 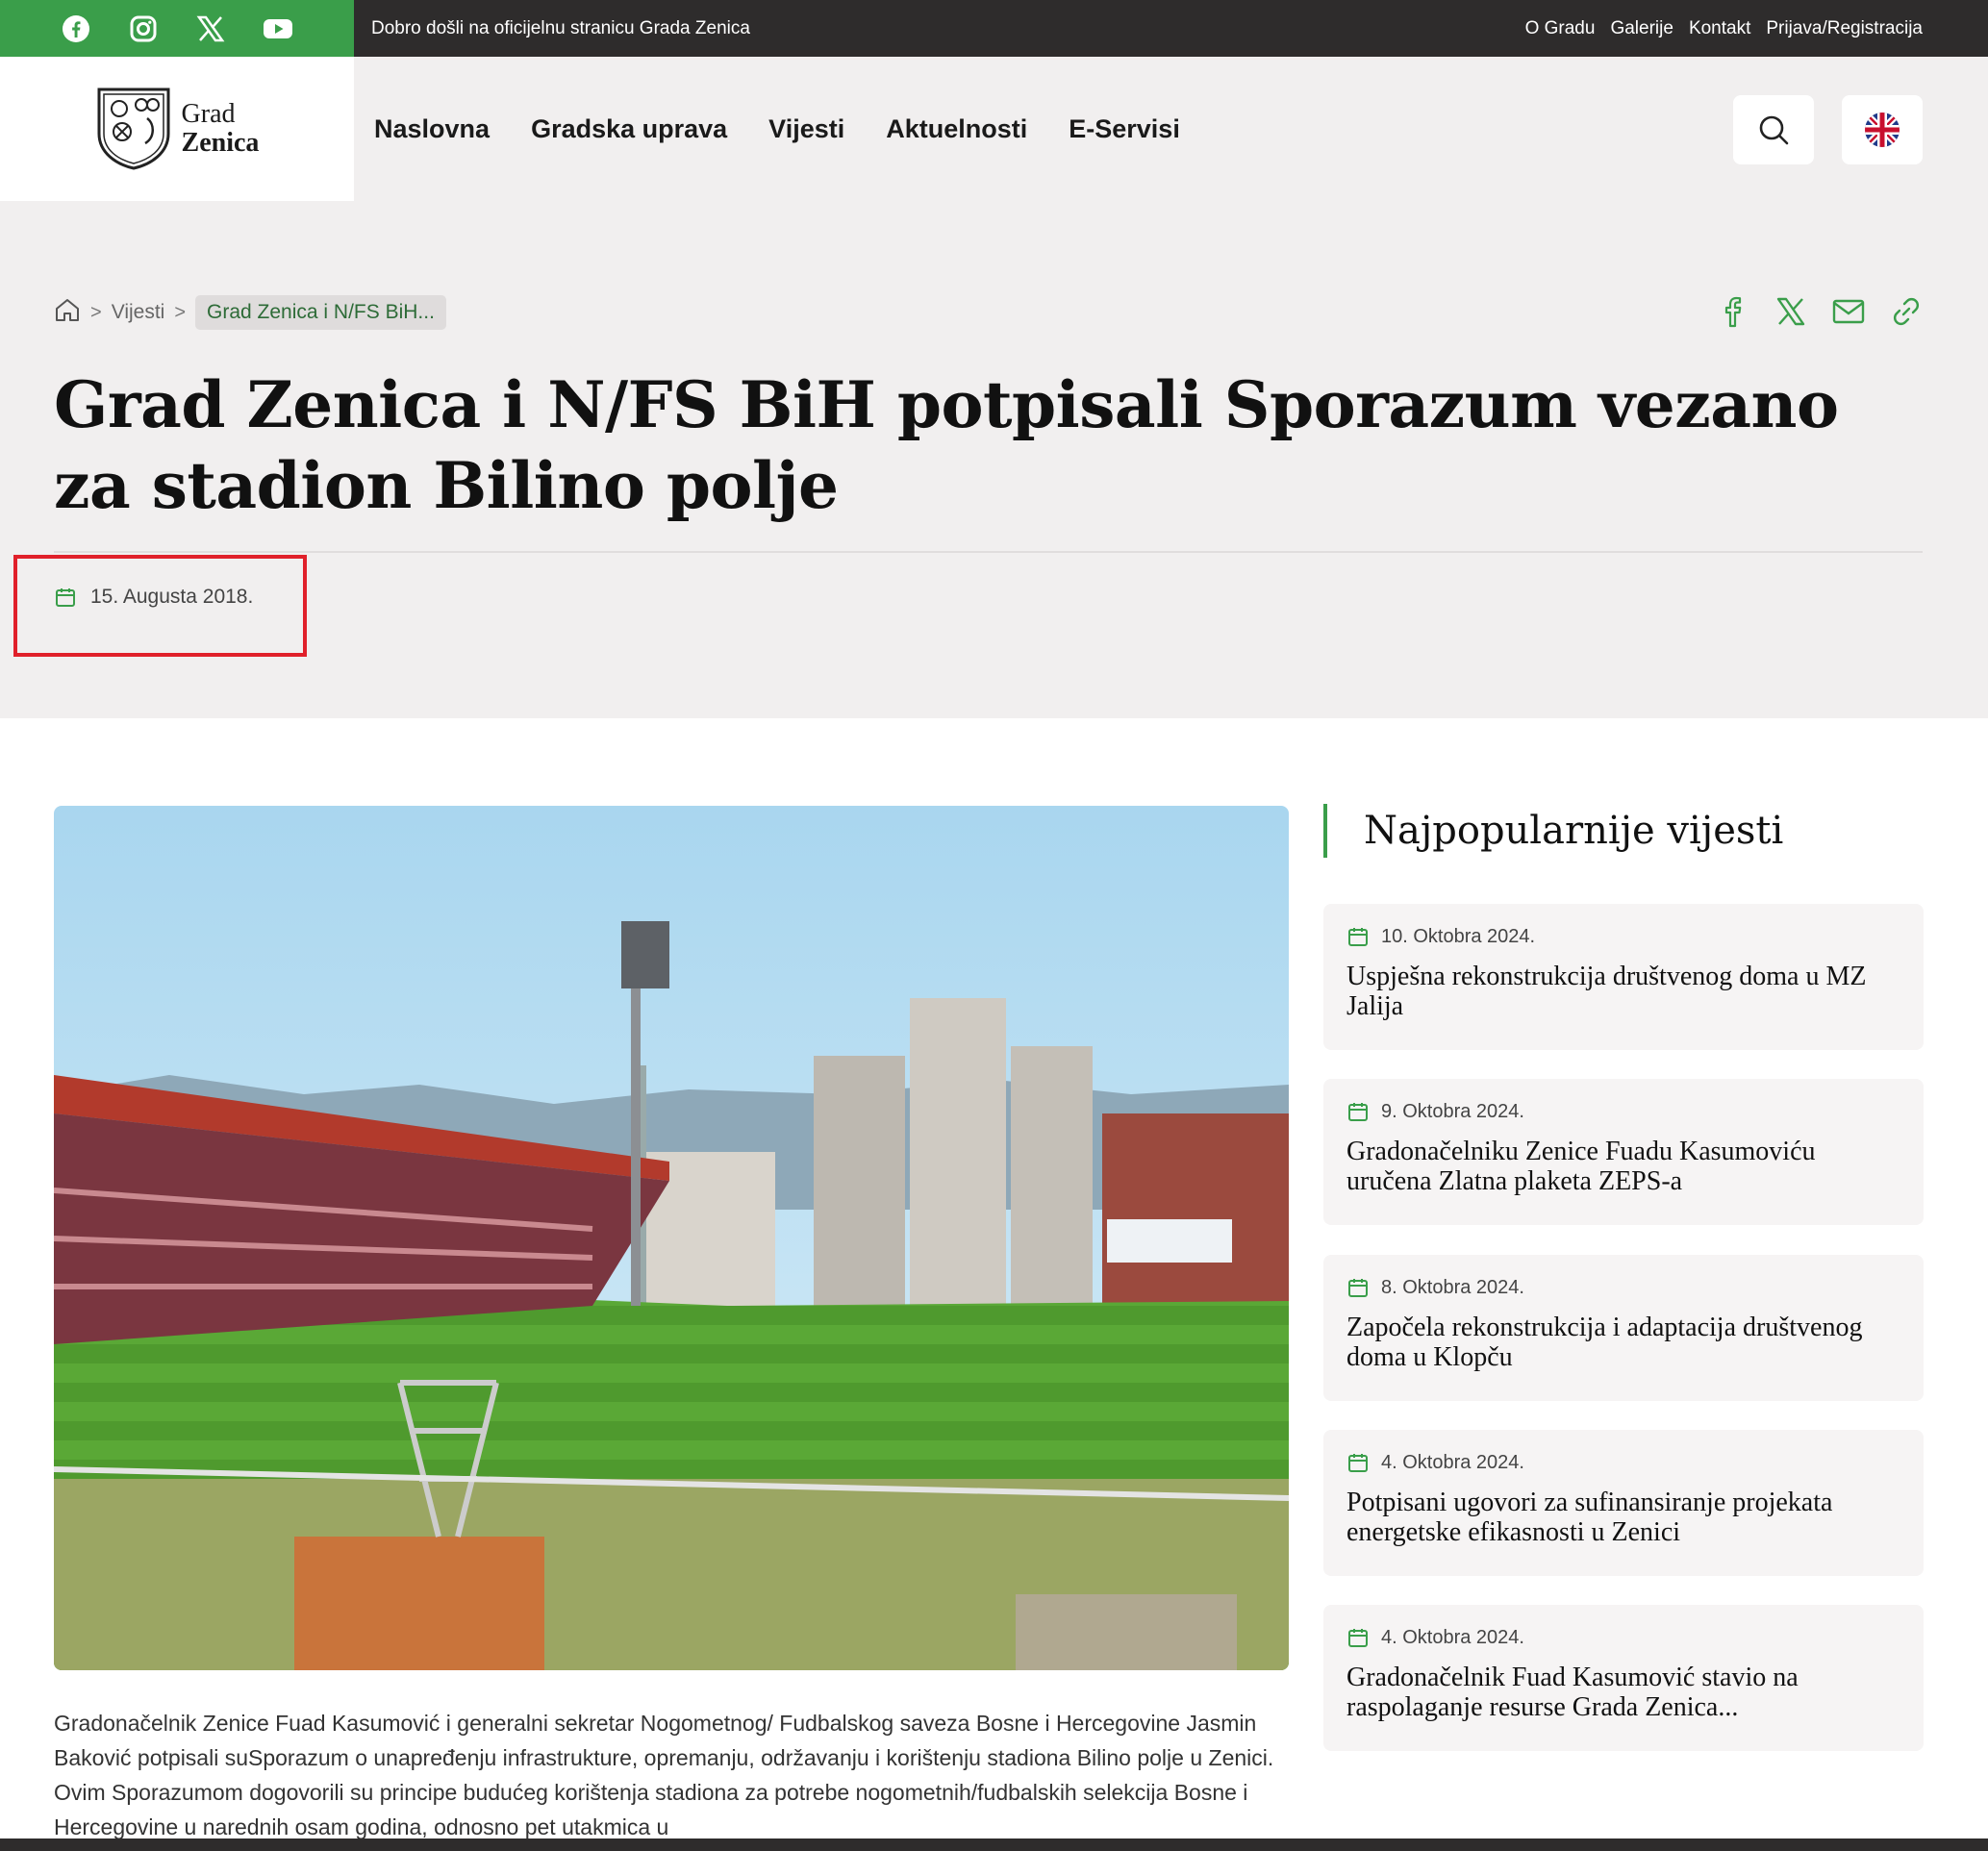 I want to click on logo-line-1: Grad, so click(x=208, y=114).